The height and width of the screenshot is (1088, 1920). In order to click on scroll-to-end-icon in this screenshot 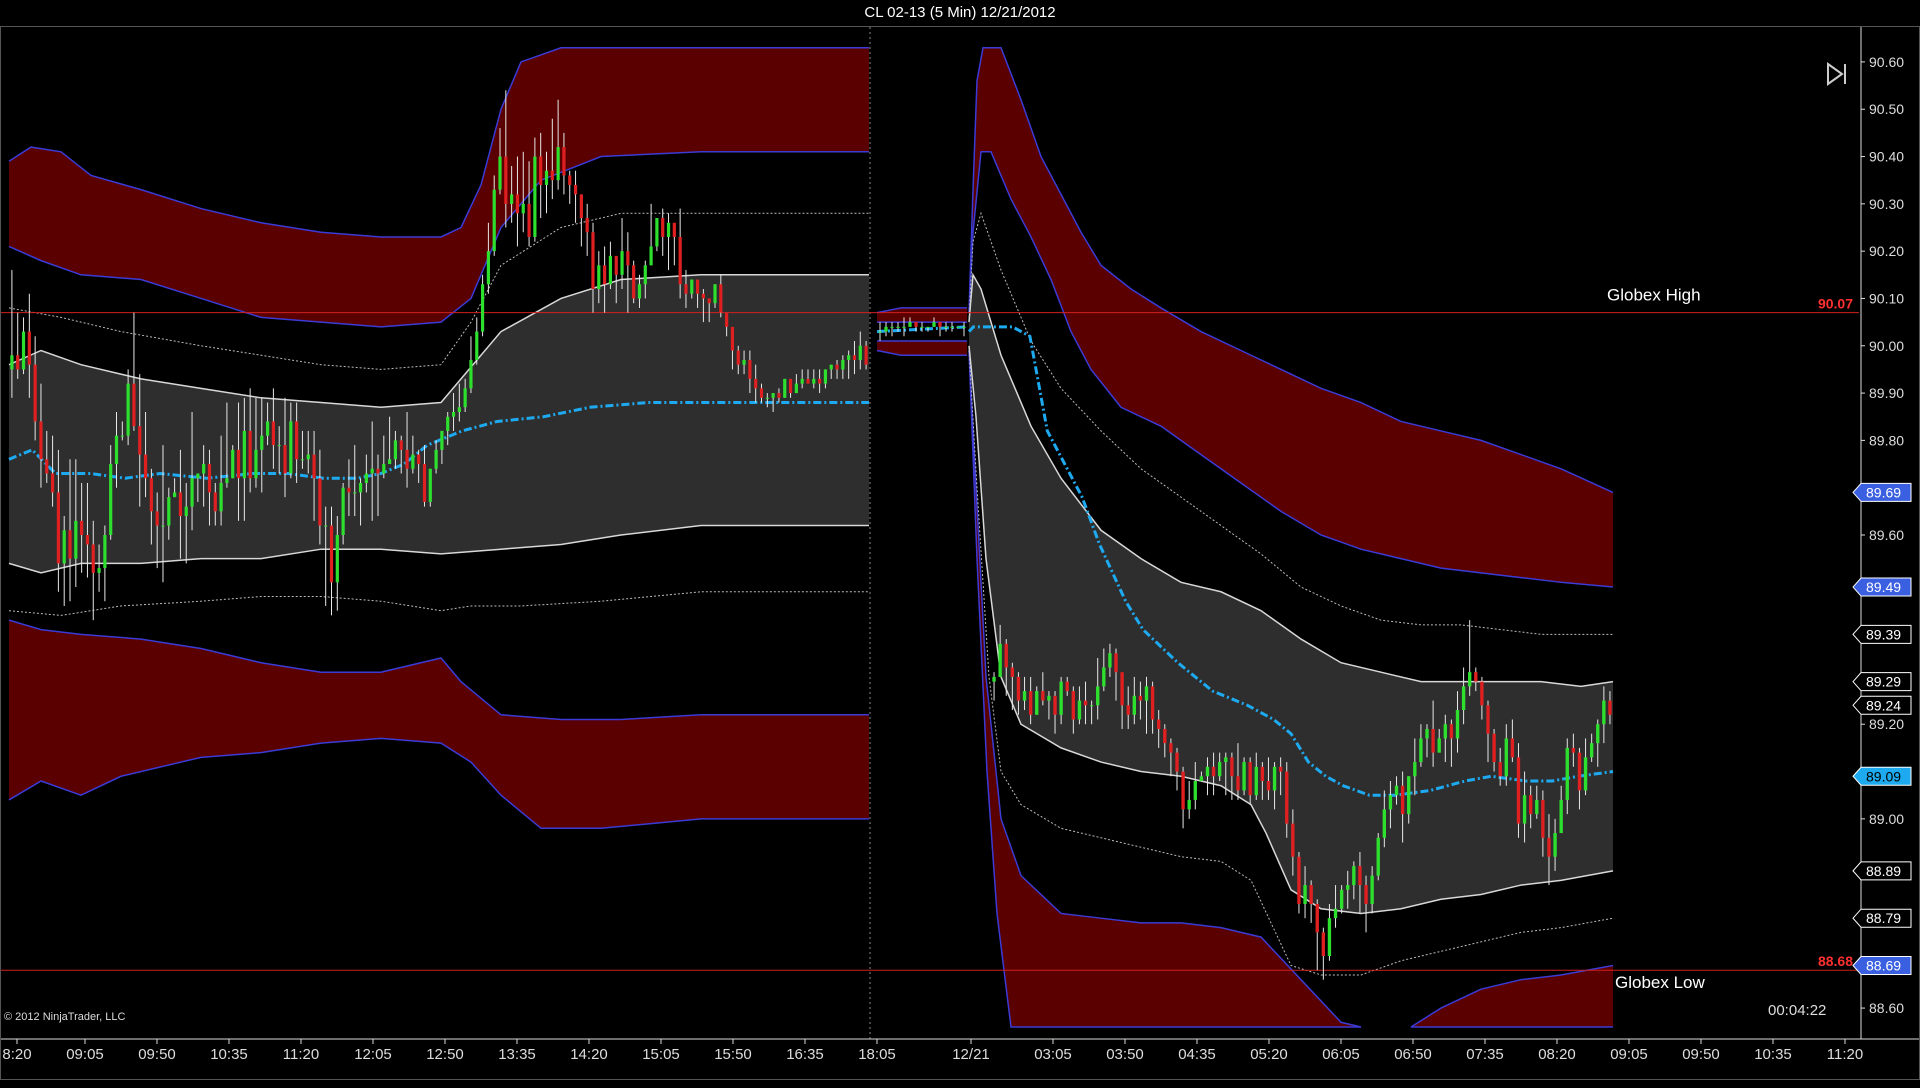, I will do `click(1836, 74)`.